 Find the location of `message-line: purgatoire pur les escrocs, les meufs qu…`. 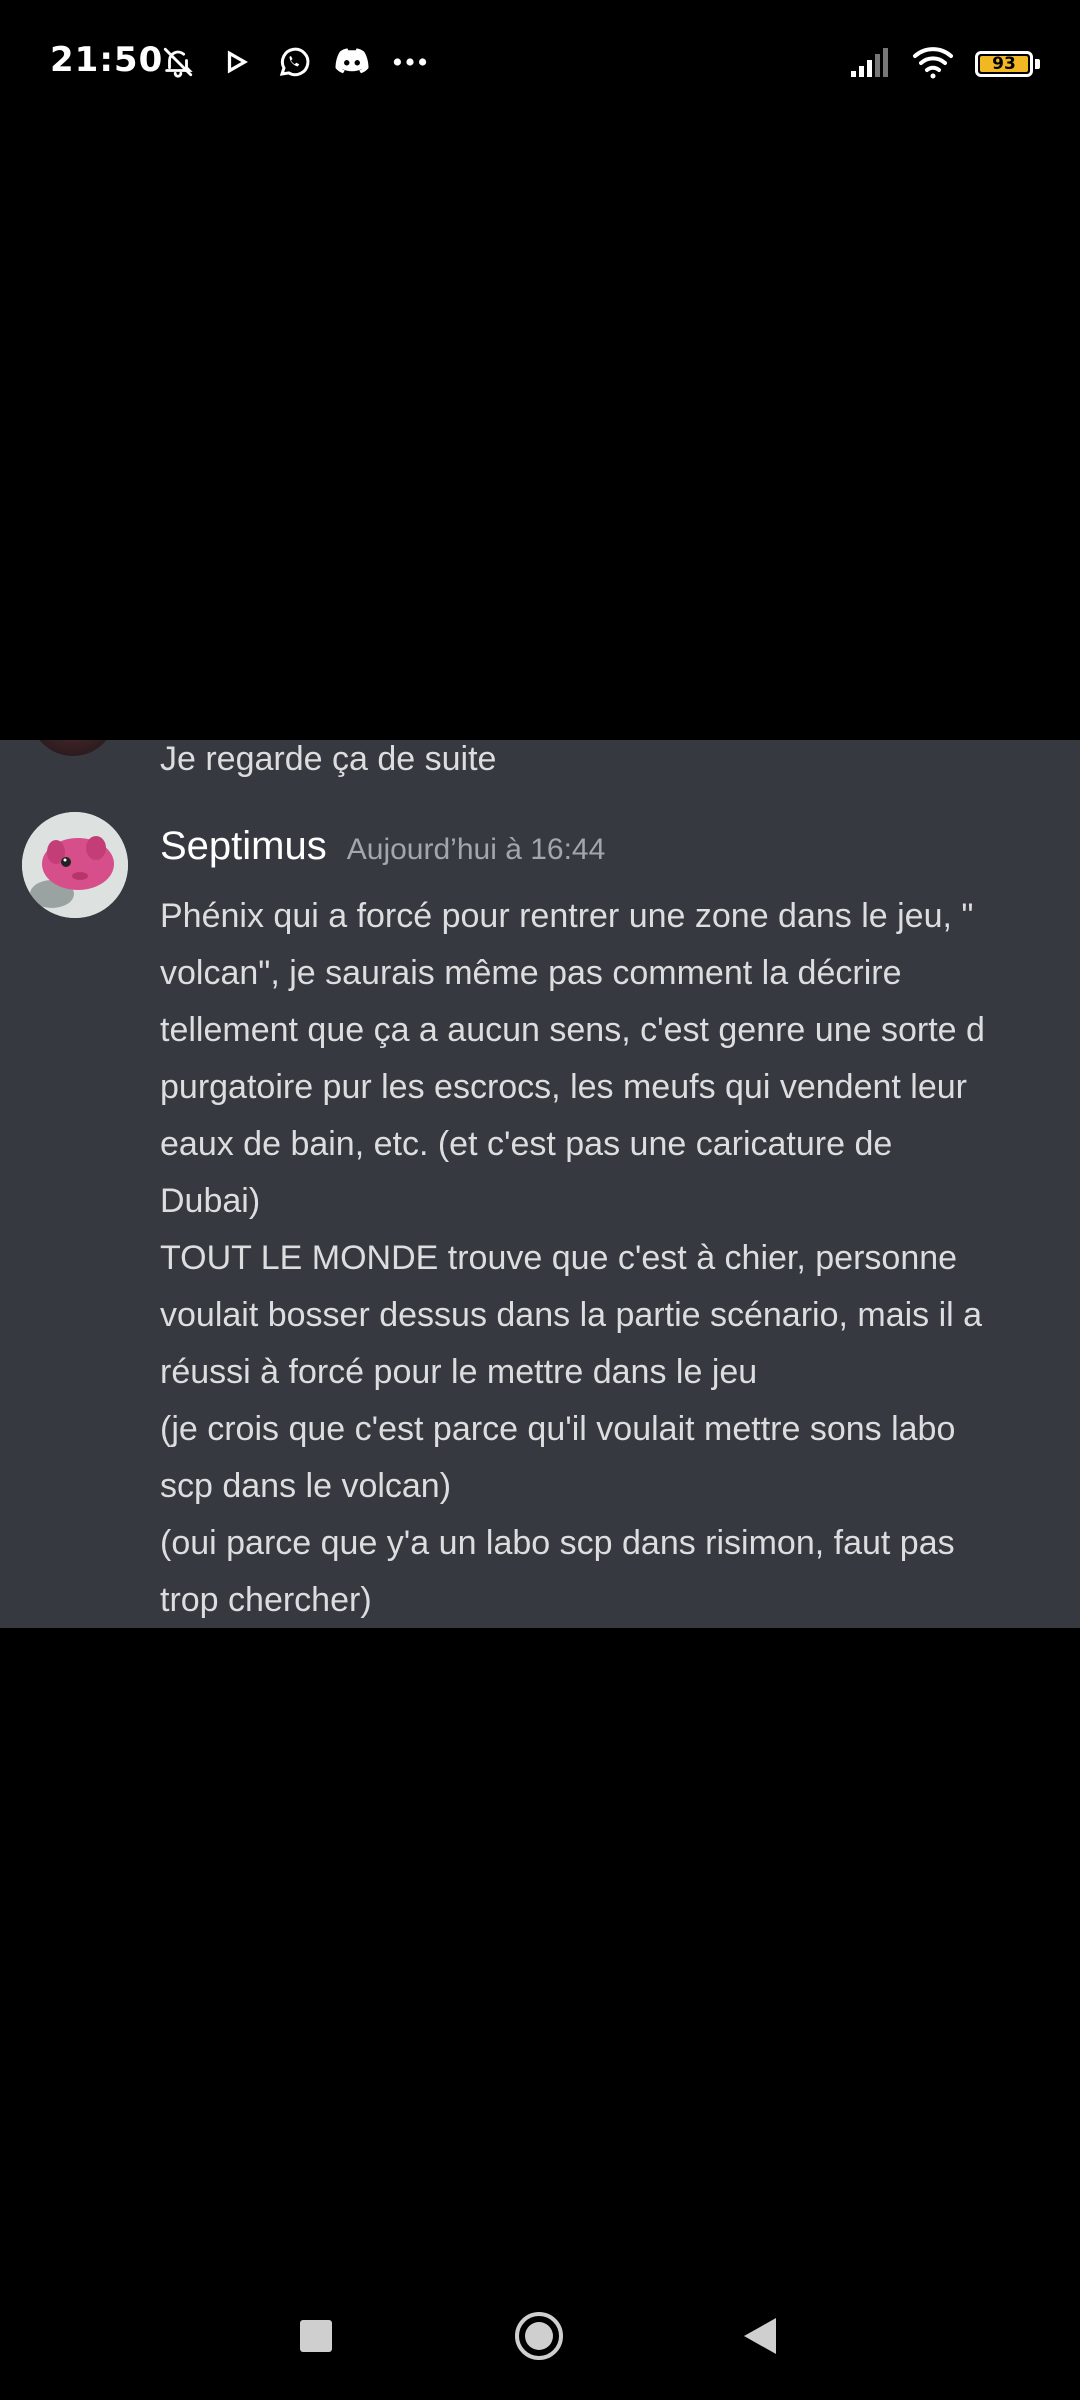

message-line: purgatoire pur les escrocs, les meufs qu… is located at coordinates (563, 1087).